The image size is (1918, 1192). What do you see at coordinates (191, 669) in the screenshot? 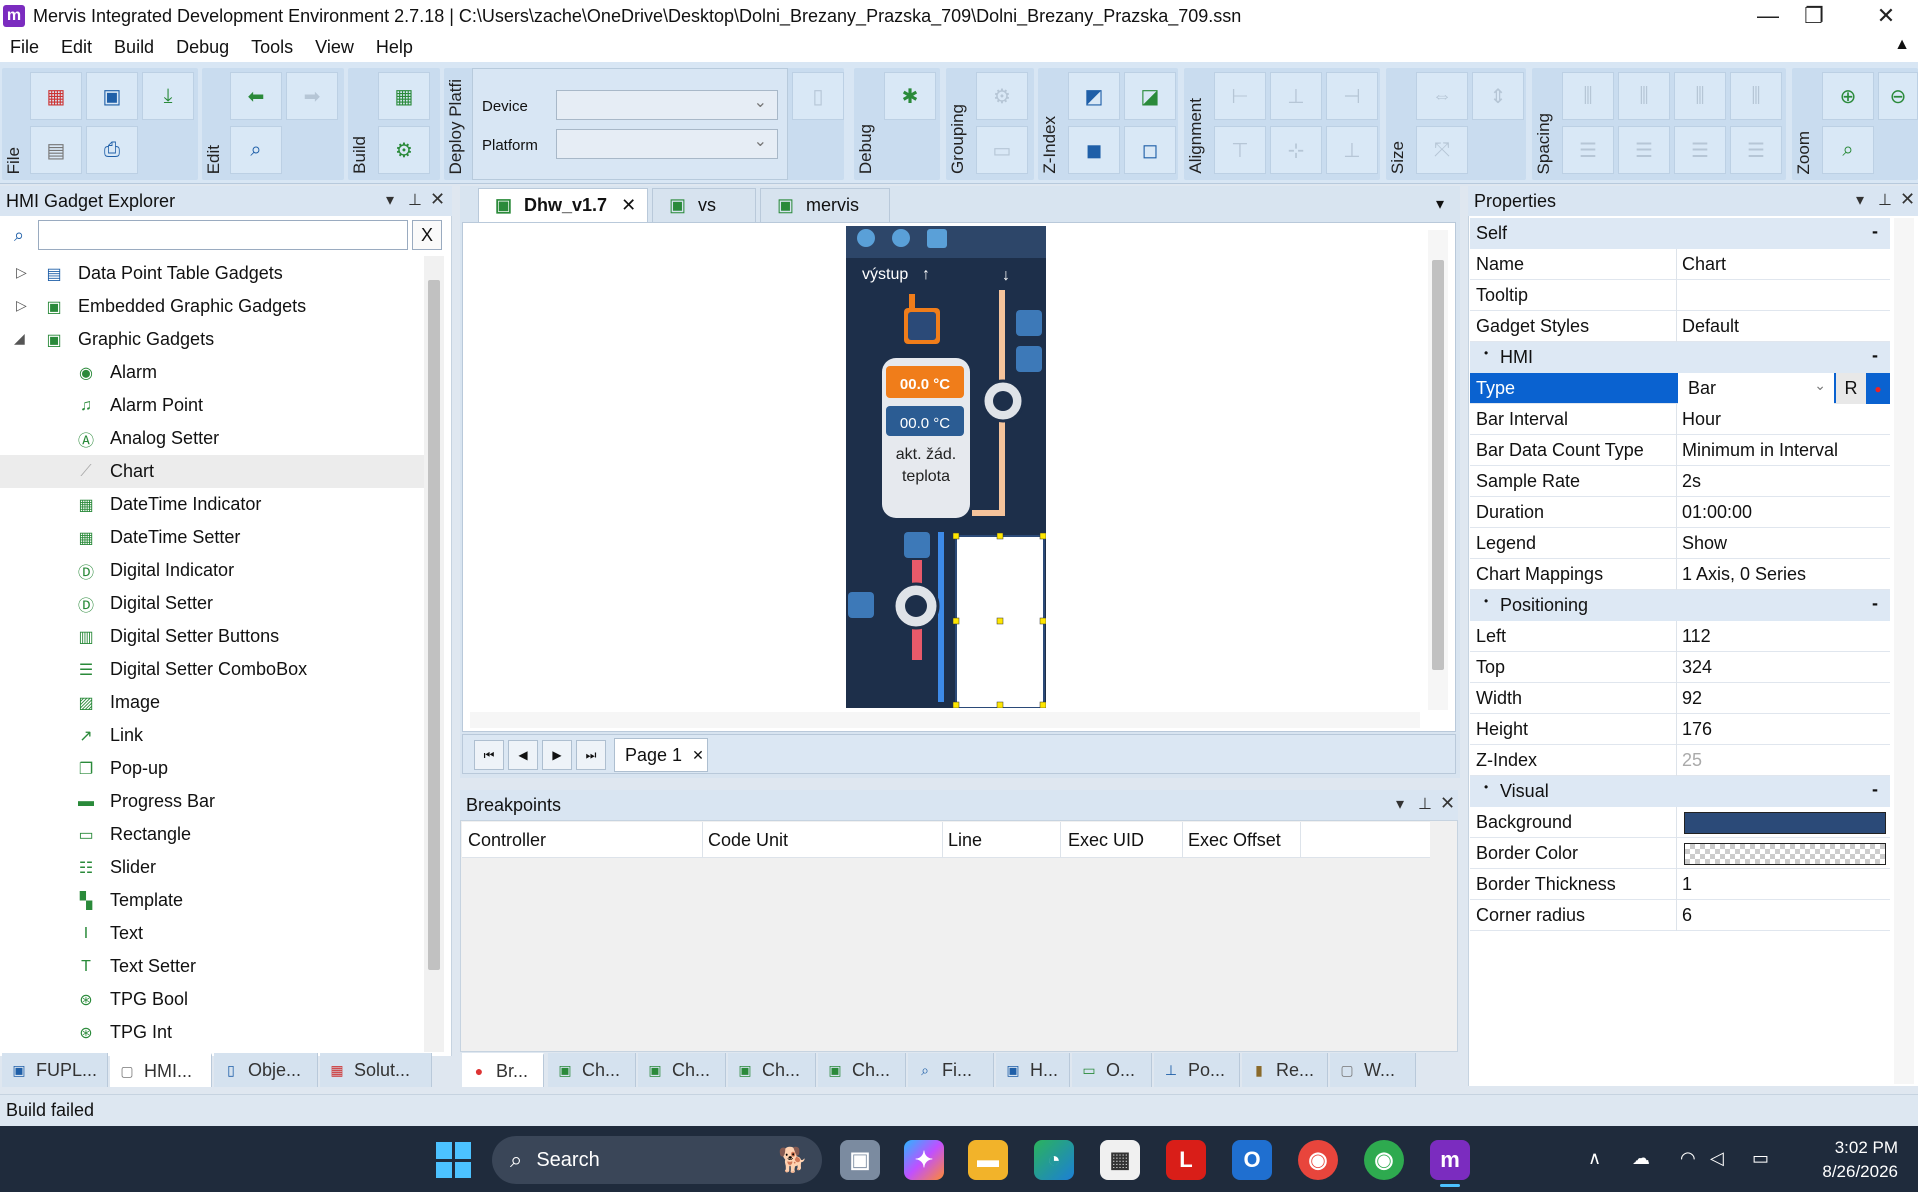
I see `gadget-digital-setter-combobox: ☰ Digital Setter ComboBox` at bounding box center [191, 669].